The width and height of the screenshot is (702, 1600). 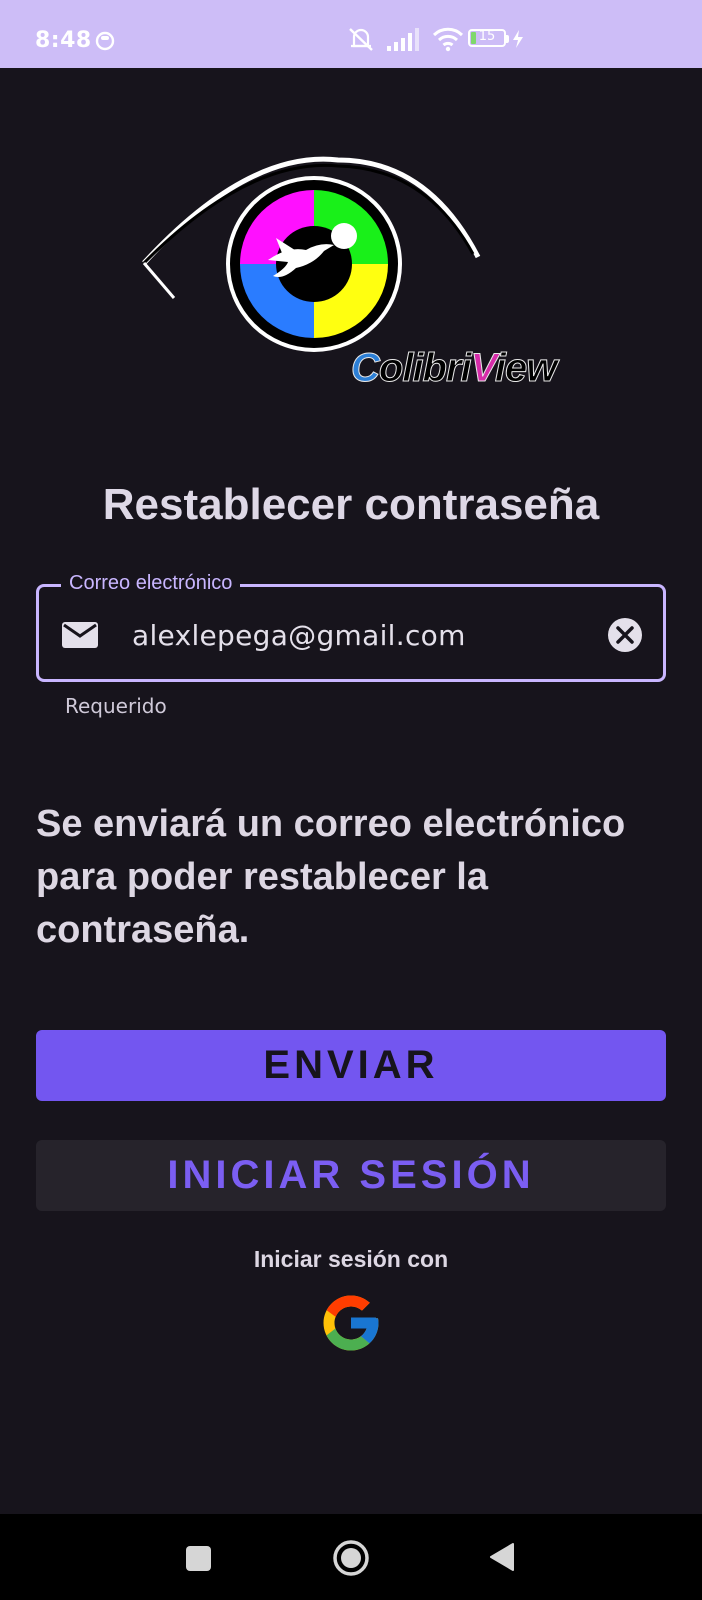 What do you see at coordinates (151, 583) in the screenshot?
I see `email-field-label: Correo electrónico` at bounding box center [151, 583].